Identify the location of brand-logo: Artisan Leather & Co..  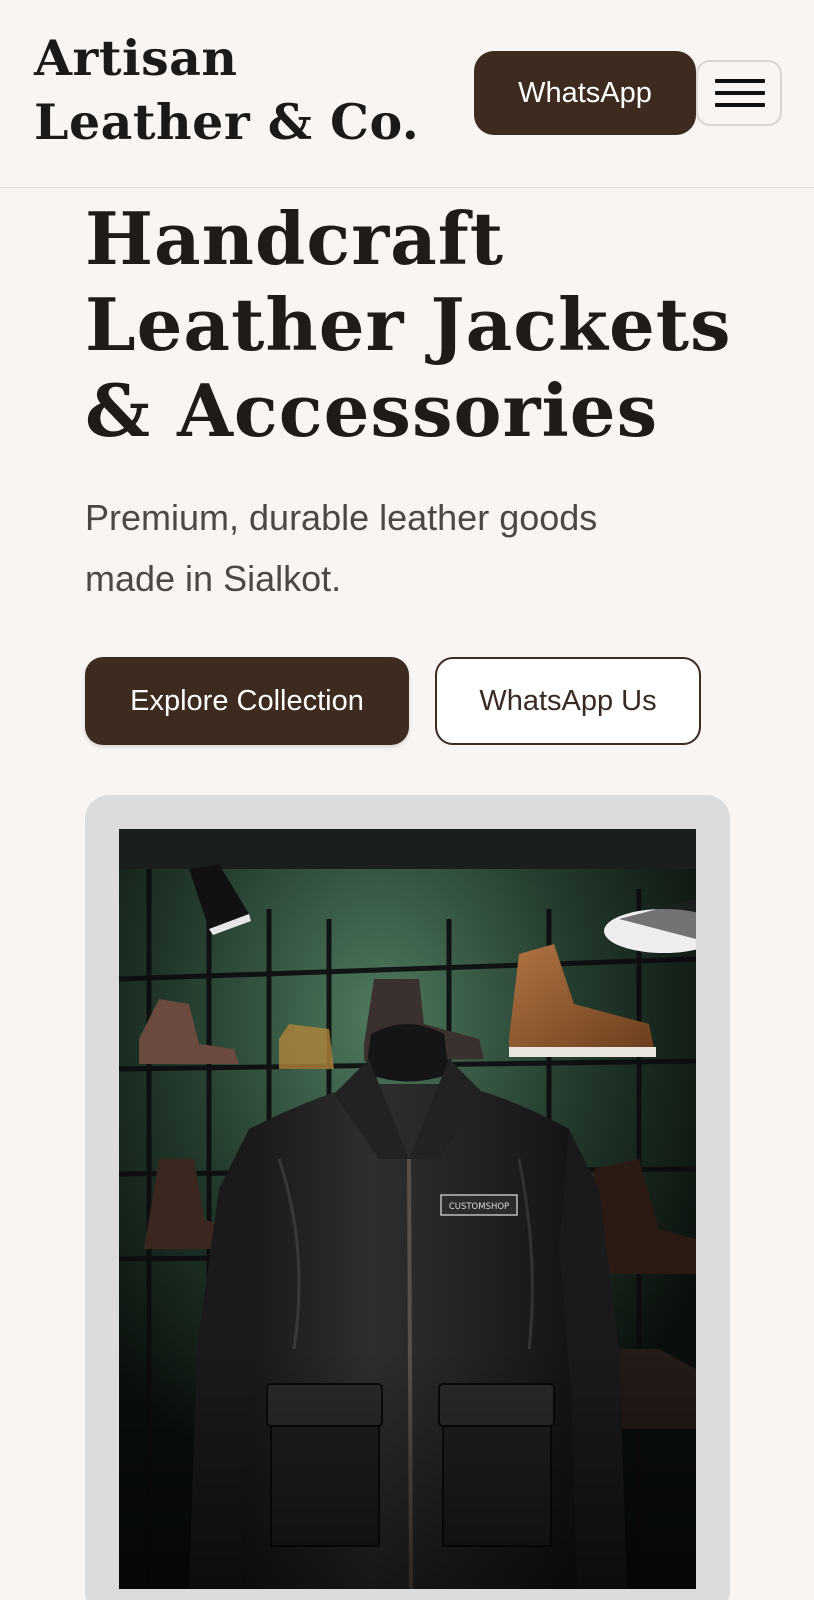
(249, 90).